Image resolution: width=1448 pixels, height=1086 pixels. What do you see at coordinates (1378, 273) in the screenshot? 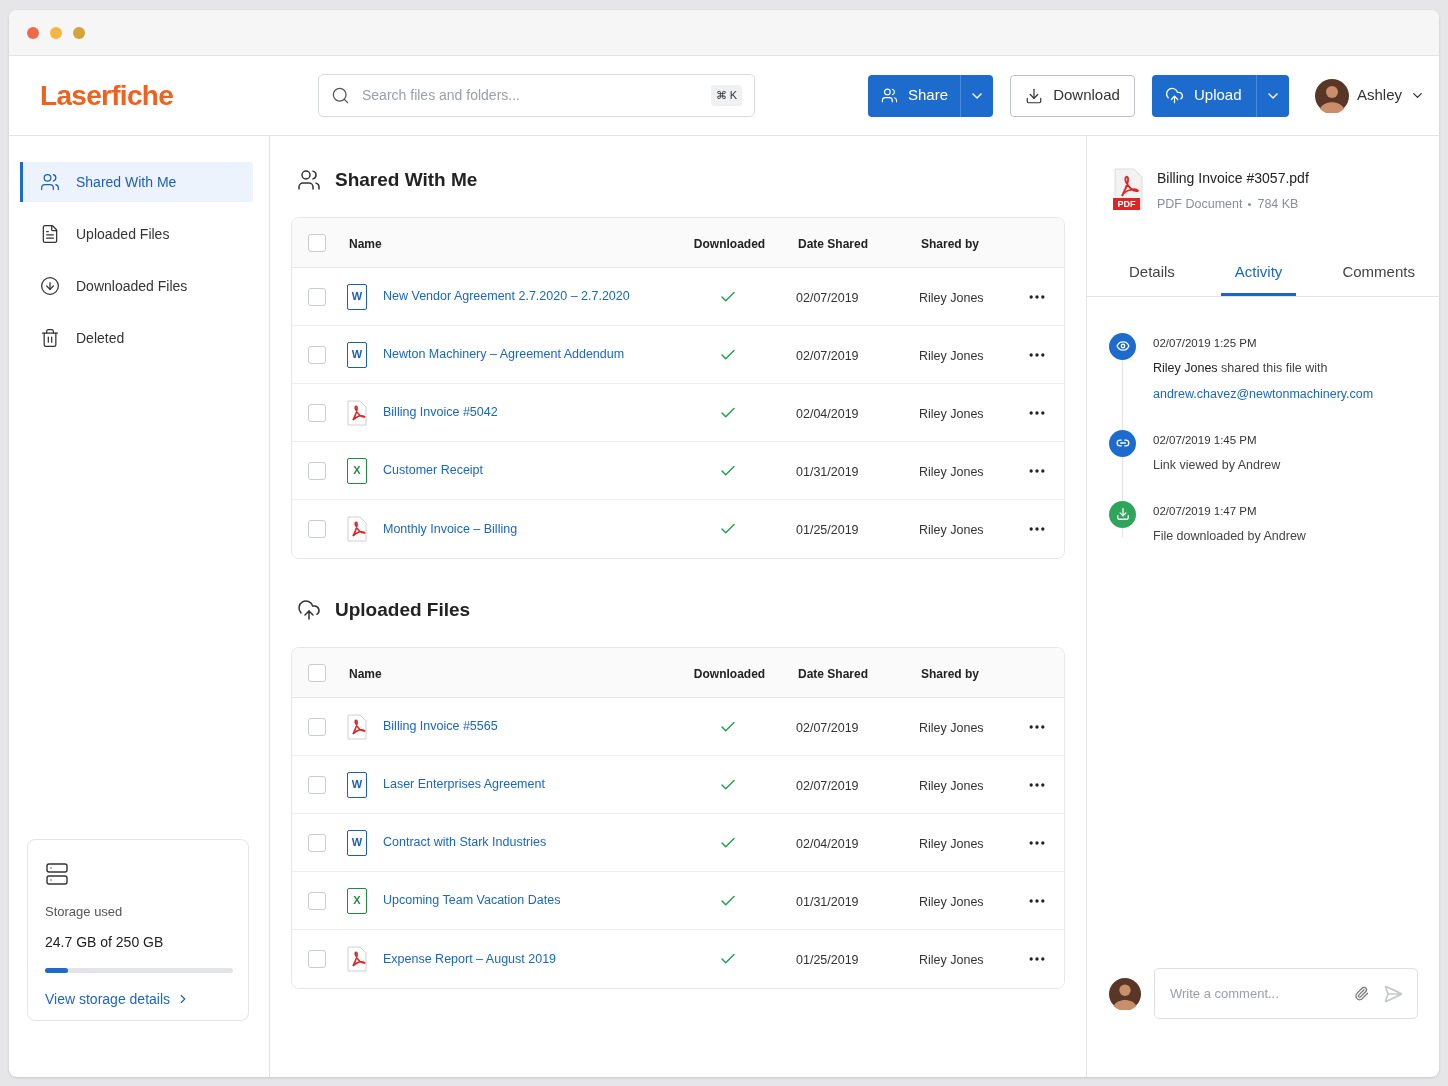
I see `tab: Comments` at bounding box center [1378, 273].